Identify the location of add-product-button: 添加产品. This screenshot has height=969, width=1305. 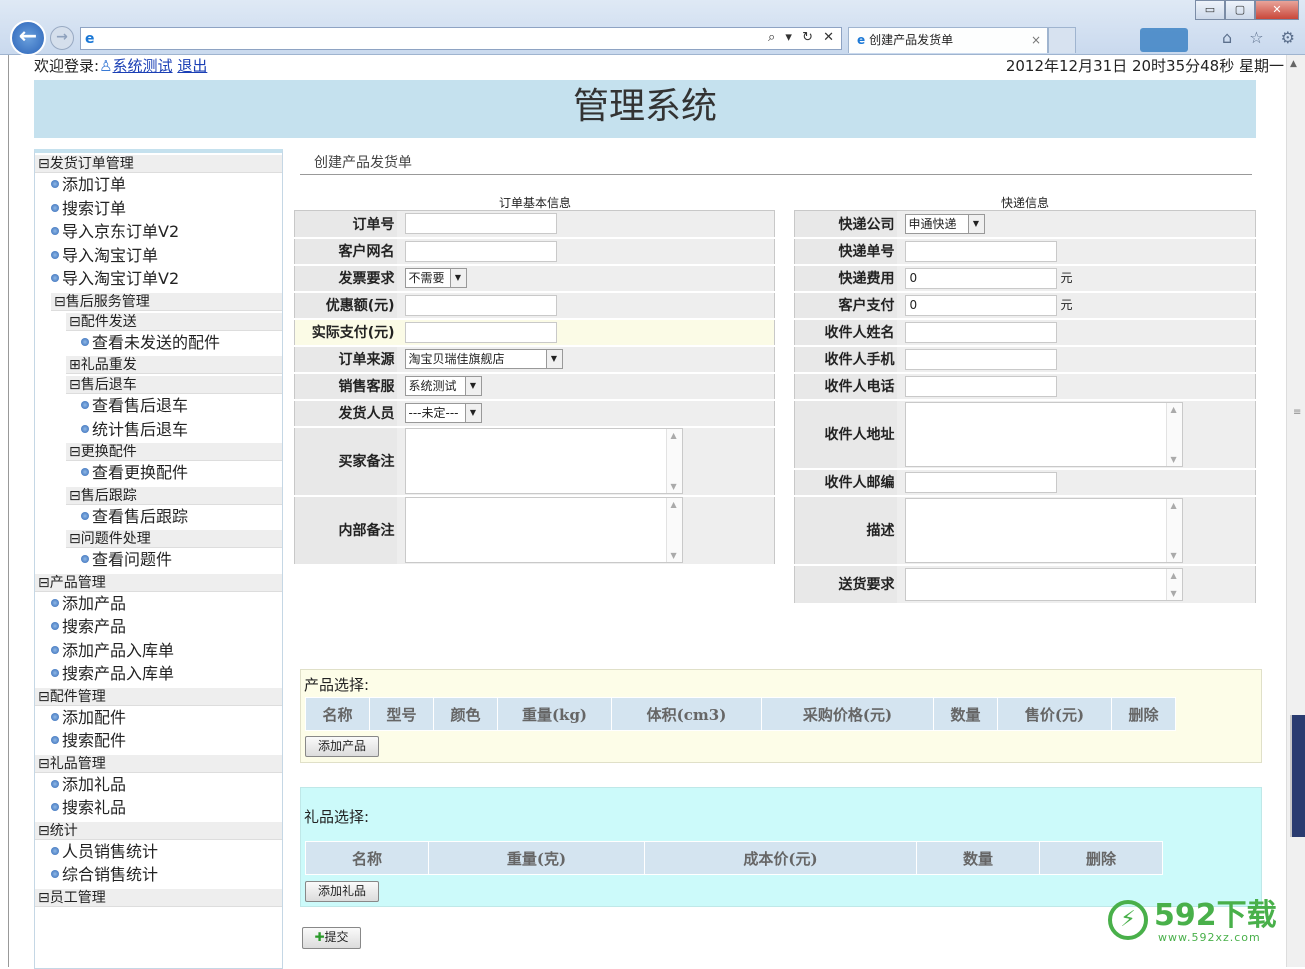
(342, 746).